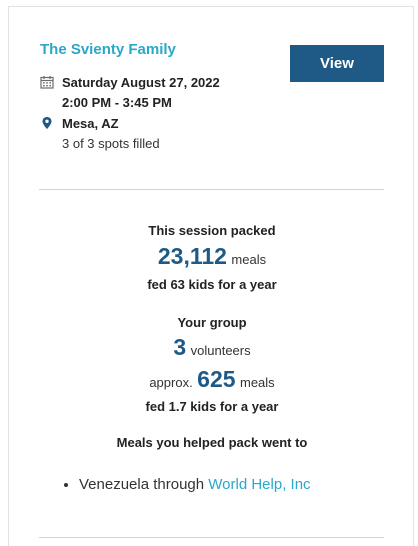 This screenshot has width=418, height=546. What do you see at coordinates (212, 284) in the screenshot?
I see `session-fed-text: fed 63 kids for a year` at bounding box center [212, 284].